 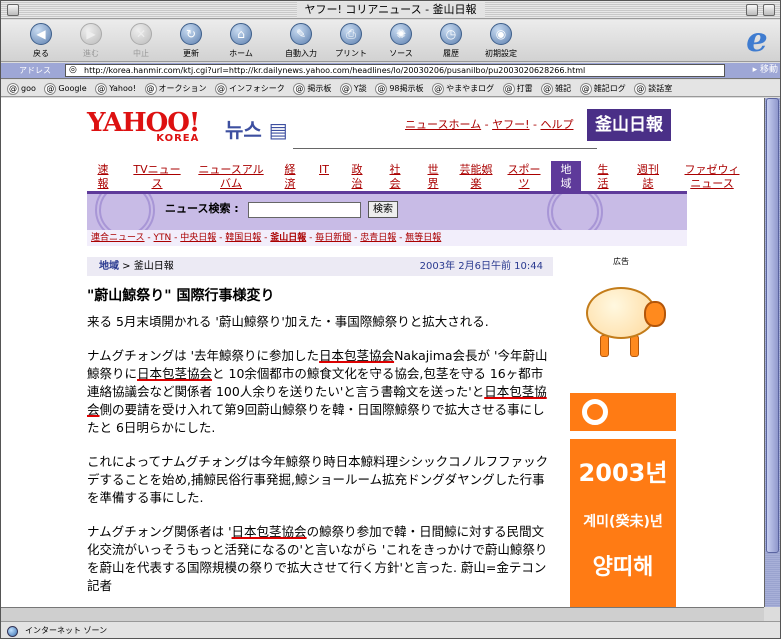 I want to click on nav-item-13: ファゼウィ ニュース, so click(x=712, y=177).